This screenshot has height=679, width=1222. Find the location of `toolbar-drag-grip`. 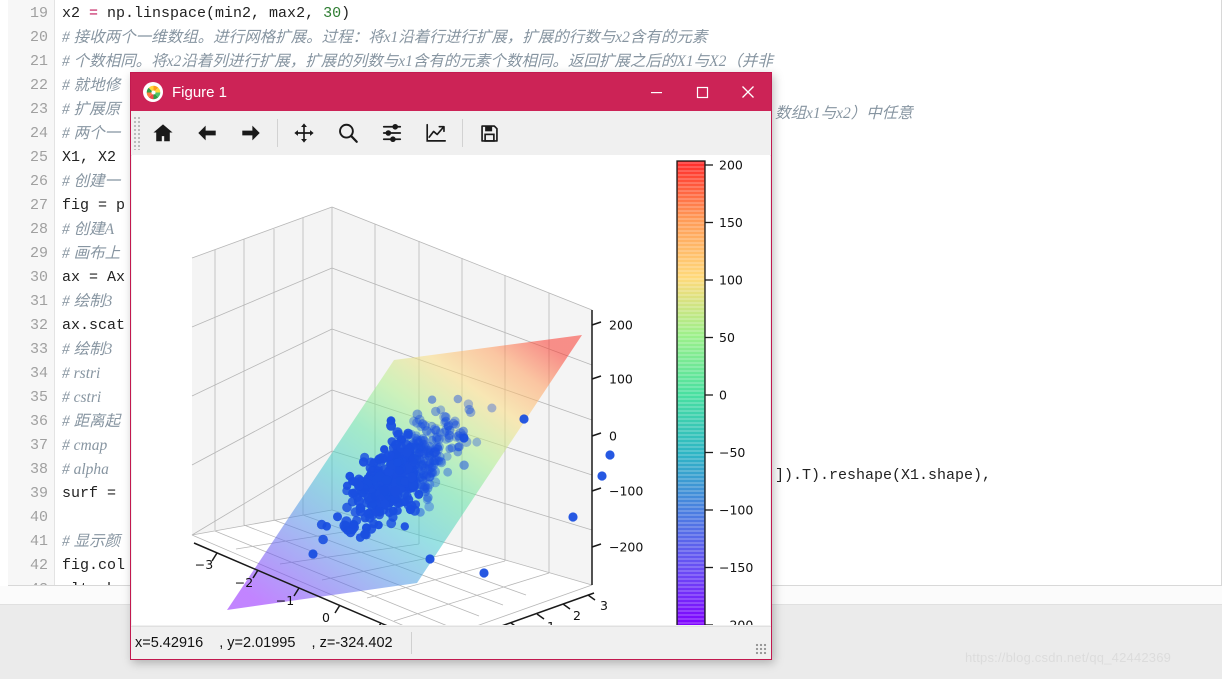

toolbar-drag-grip is located at coordinates (137, 133).